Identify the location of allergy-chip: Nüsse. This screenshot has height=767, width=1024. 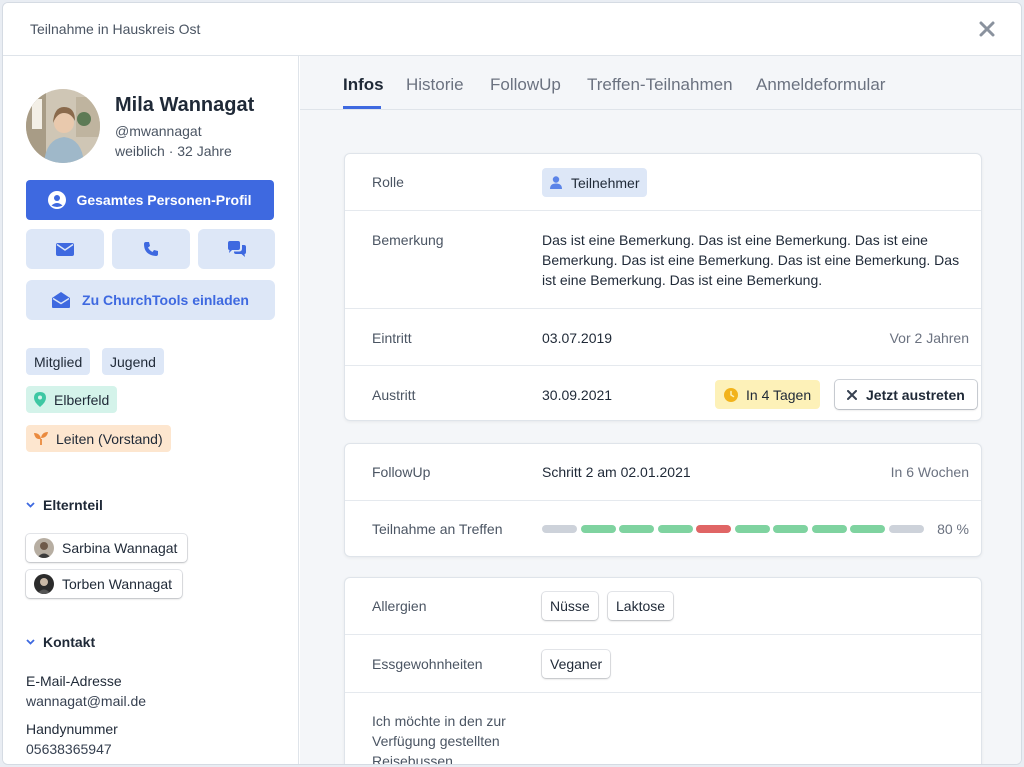
(570, 606).